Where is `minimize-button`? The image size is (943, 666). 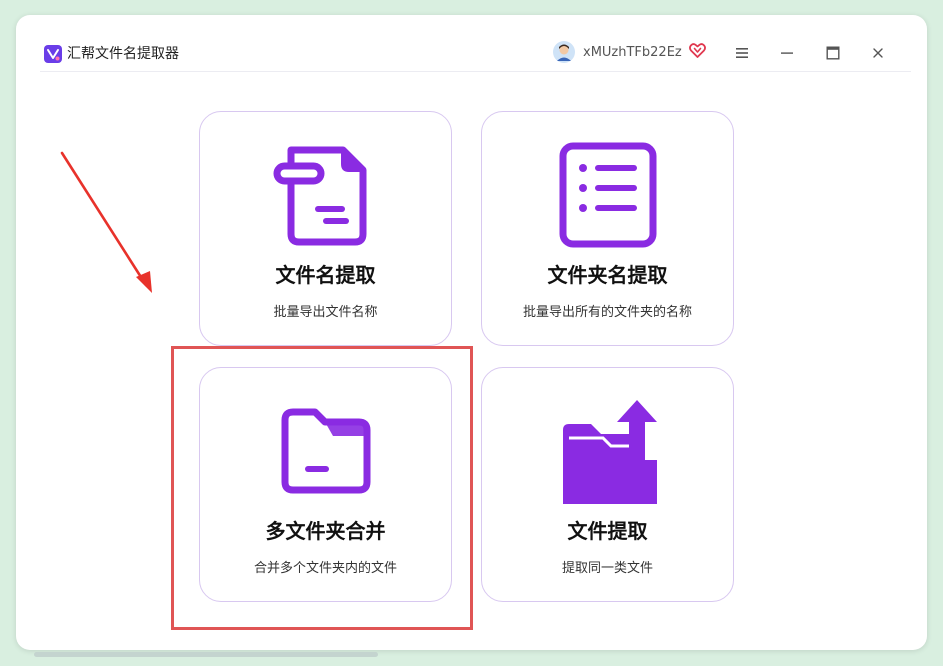
minimize-button is located at coordinates (787, 53).